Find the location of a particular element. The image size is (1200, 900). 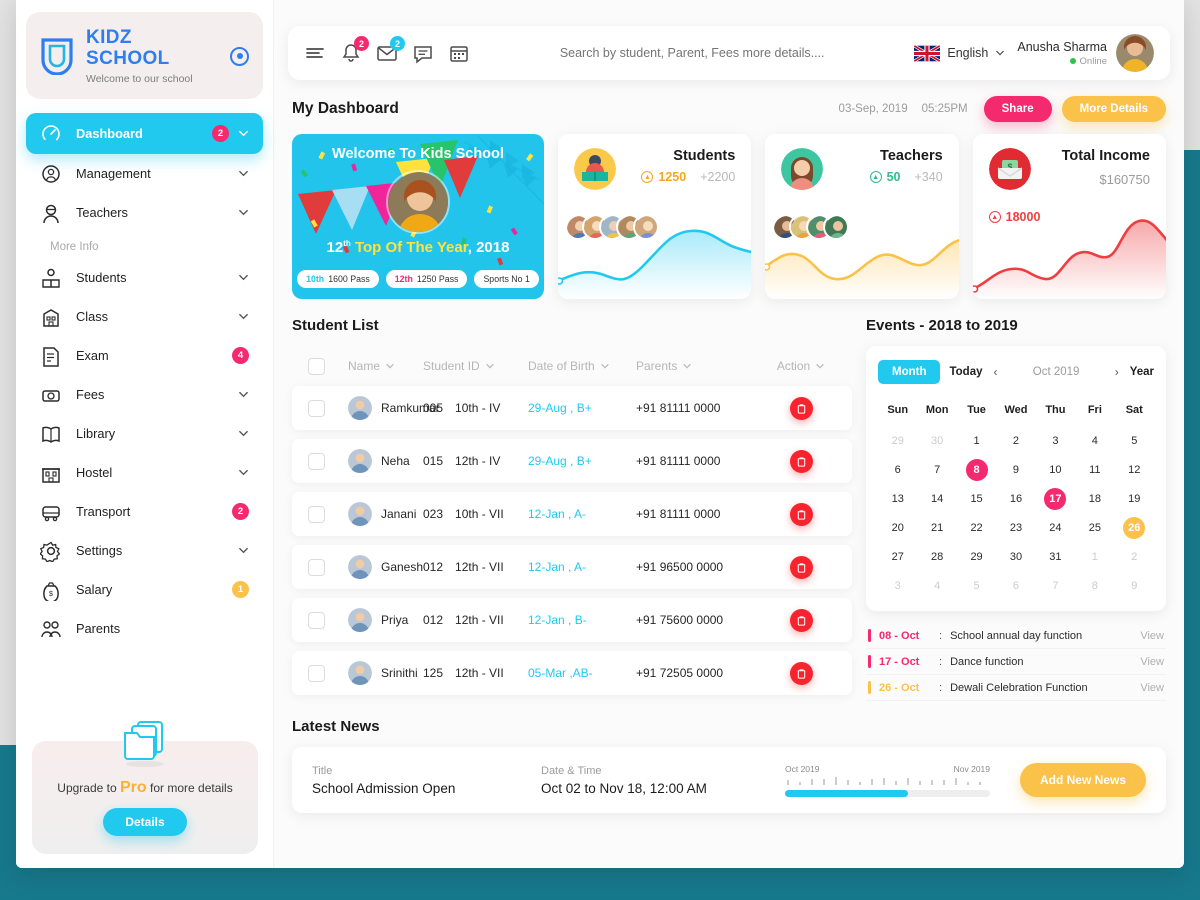

calendar-day: 15 is located at coordinates (976, 498).